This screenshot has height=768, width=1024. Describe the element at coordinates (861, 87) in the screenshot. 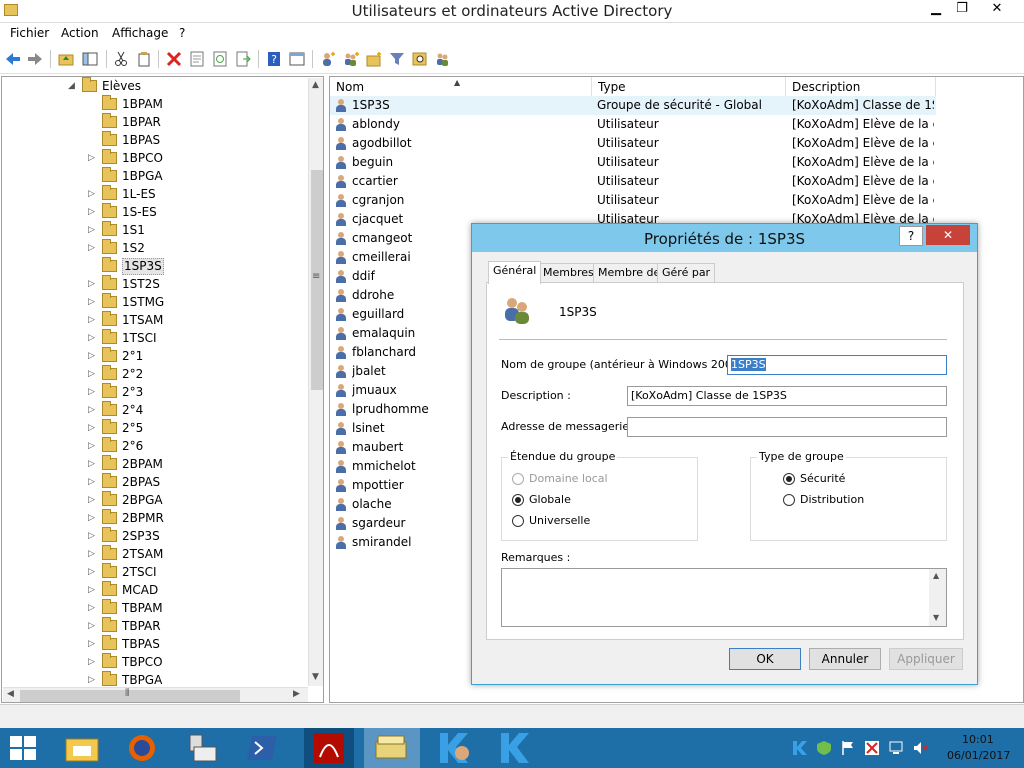

I see `column-header-description: Description` at that location.